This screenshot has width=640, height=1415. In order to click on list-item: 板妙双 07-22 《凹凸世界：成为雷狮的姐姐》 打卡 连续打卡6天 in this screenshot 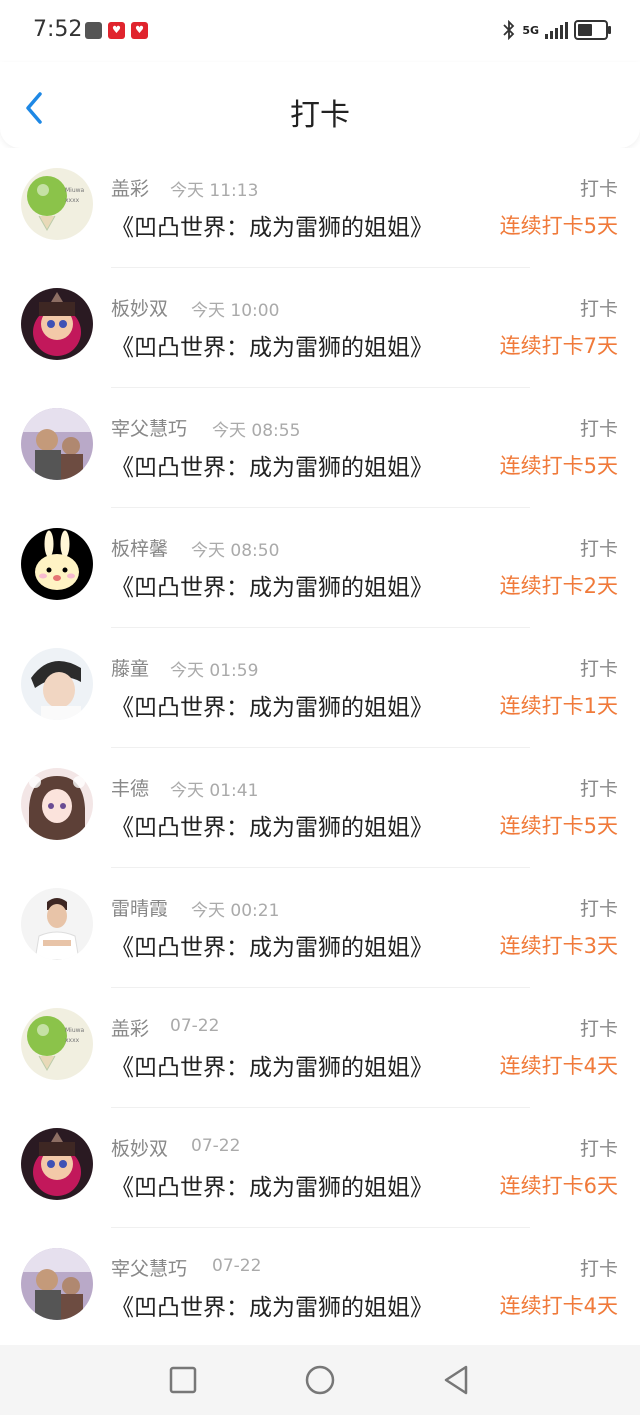, I will do `click(320, 1168)`.